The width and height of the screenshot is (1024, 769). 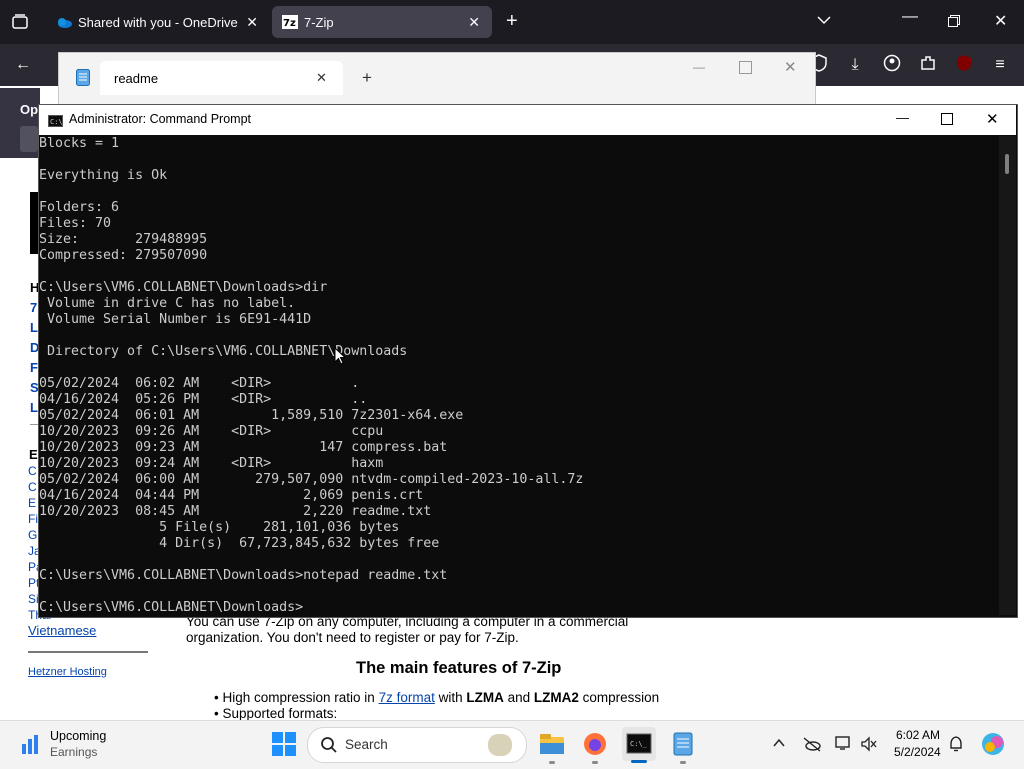 What do you see at coordinates (417, 745) in the screenshot?
I see `taskbar-search-box: Search` at bounding box center [417, 745].